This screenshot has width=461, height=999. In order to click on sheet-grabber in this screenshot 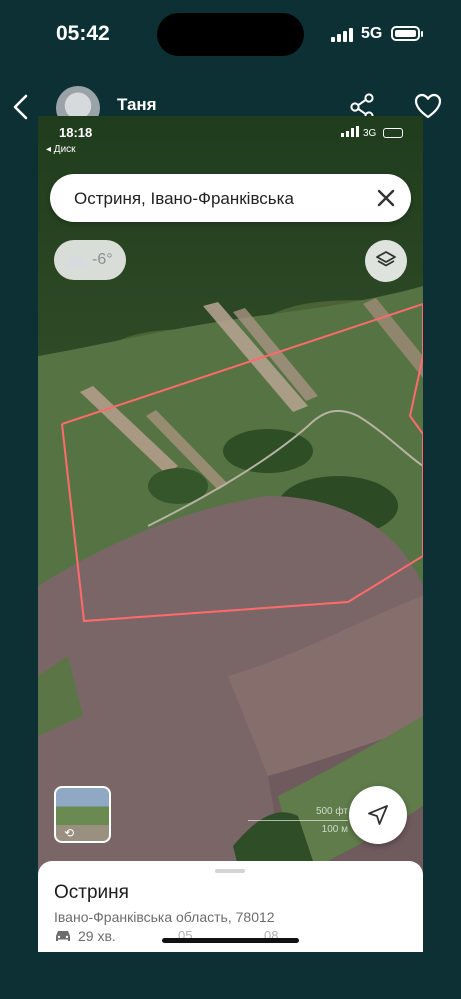, I will do `click(230, 871)`.